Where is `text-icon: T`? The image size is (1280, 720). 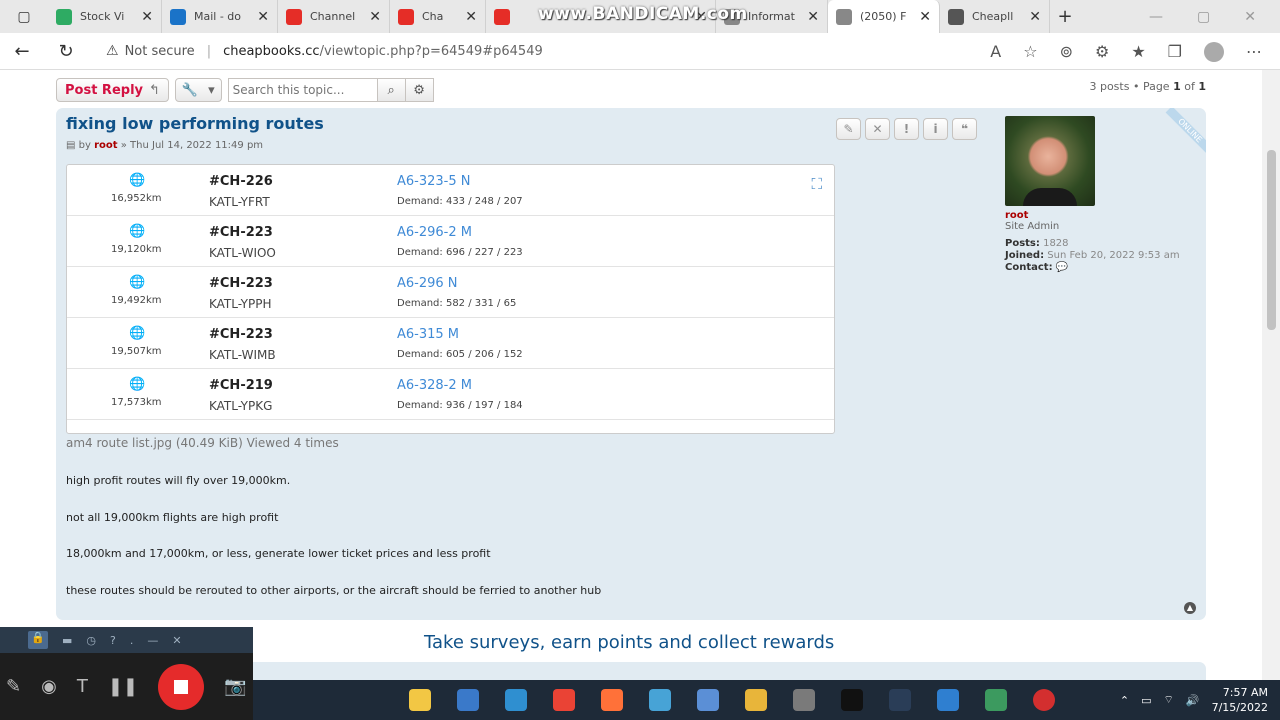 text-icon: T is located at coordinates (82, 686).